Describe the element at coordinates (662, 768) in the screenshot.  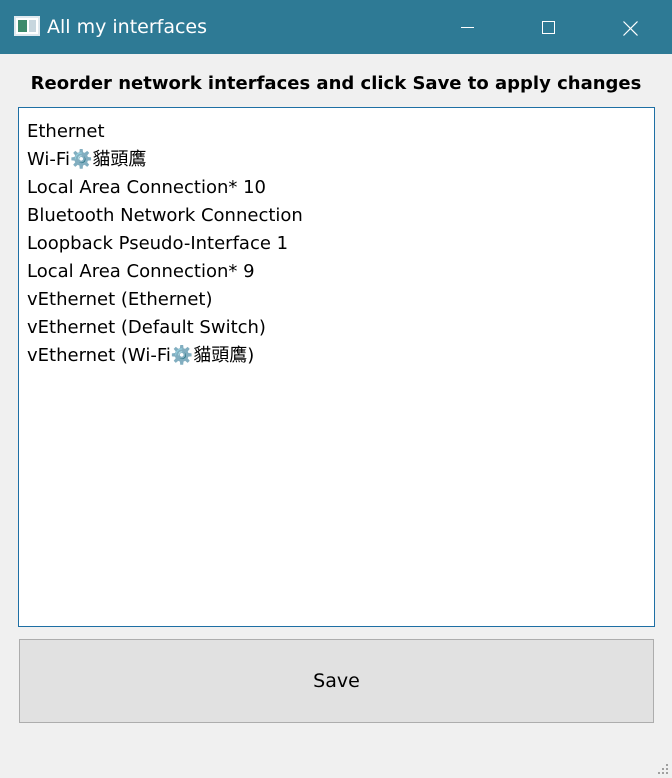
I see `resize-grip-icon` at that location.